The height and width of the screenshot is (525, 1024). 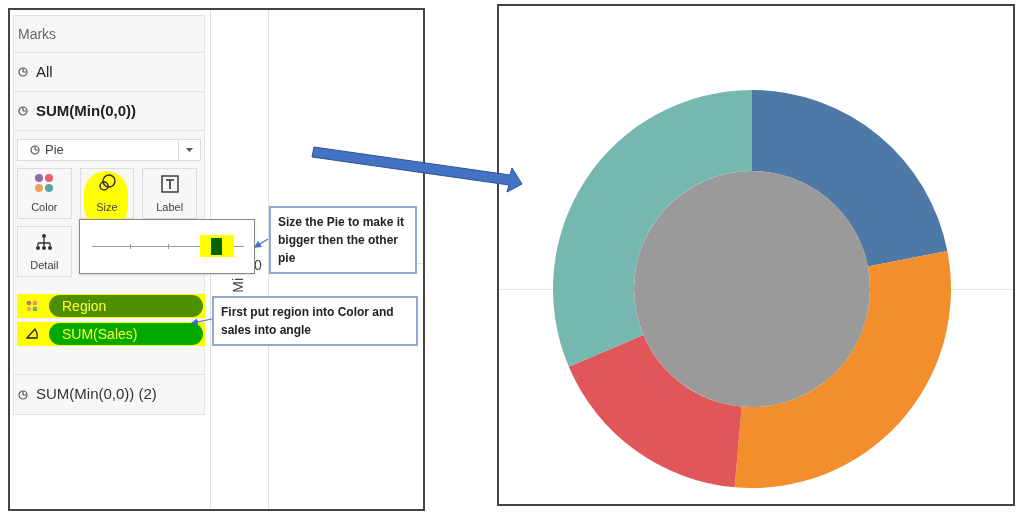 I want to click on axis-title: Mi, so click(x=238, y=285).